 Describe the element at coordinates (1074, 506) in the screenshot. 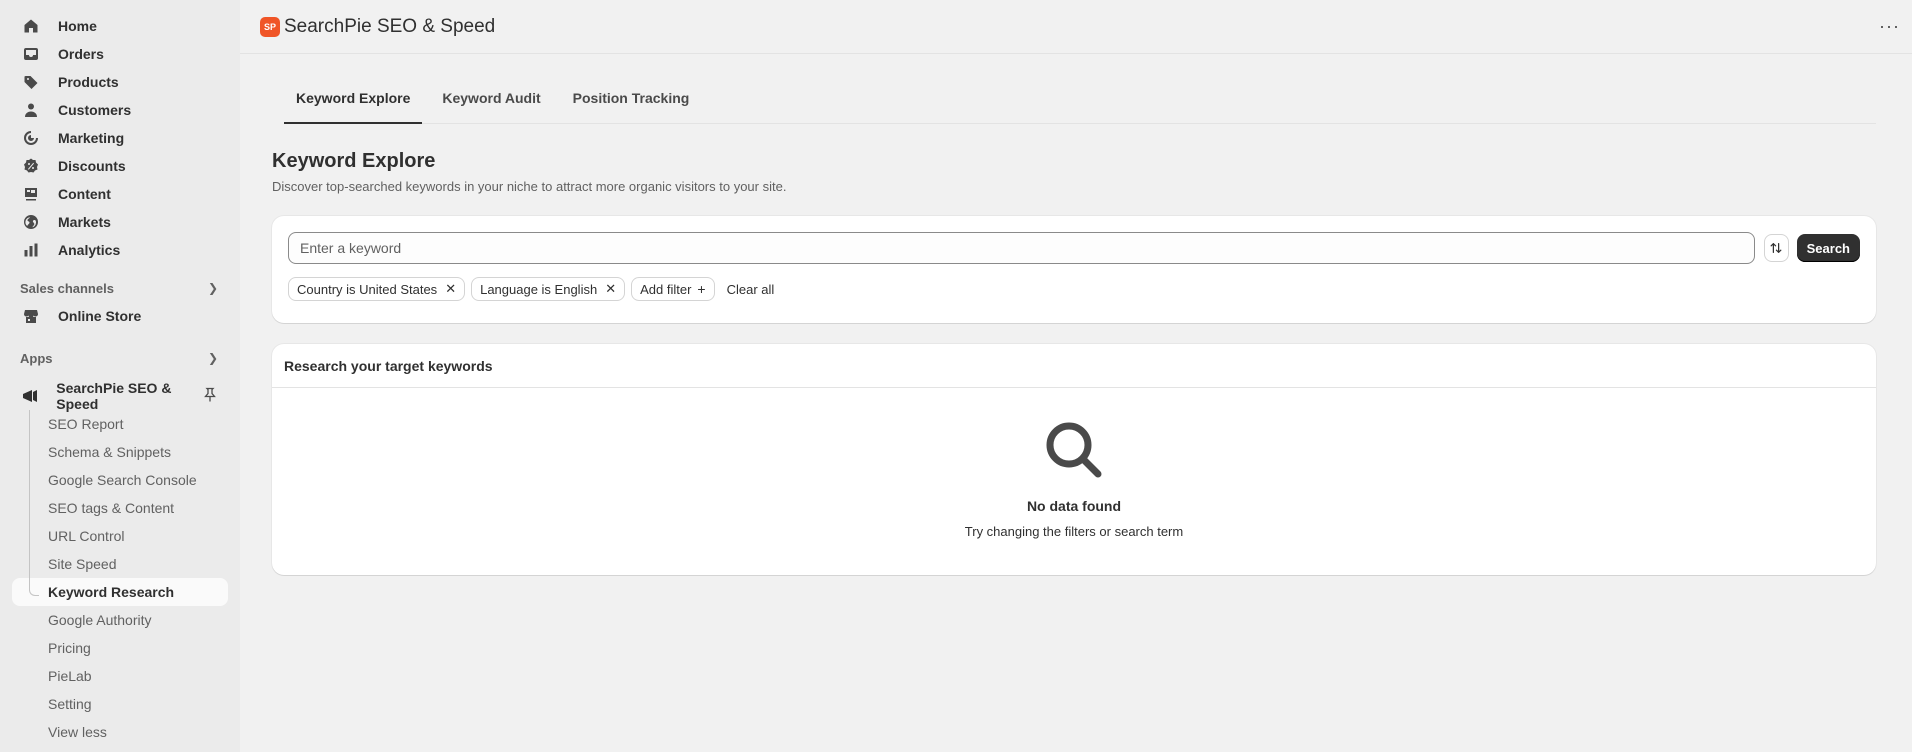

I see `empty-state-title: No data found` at that location.